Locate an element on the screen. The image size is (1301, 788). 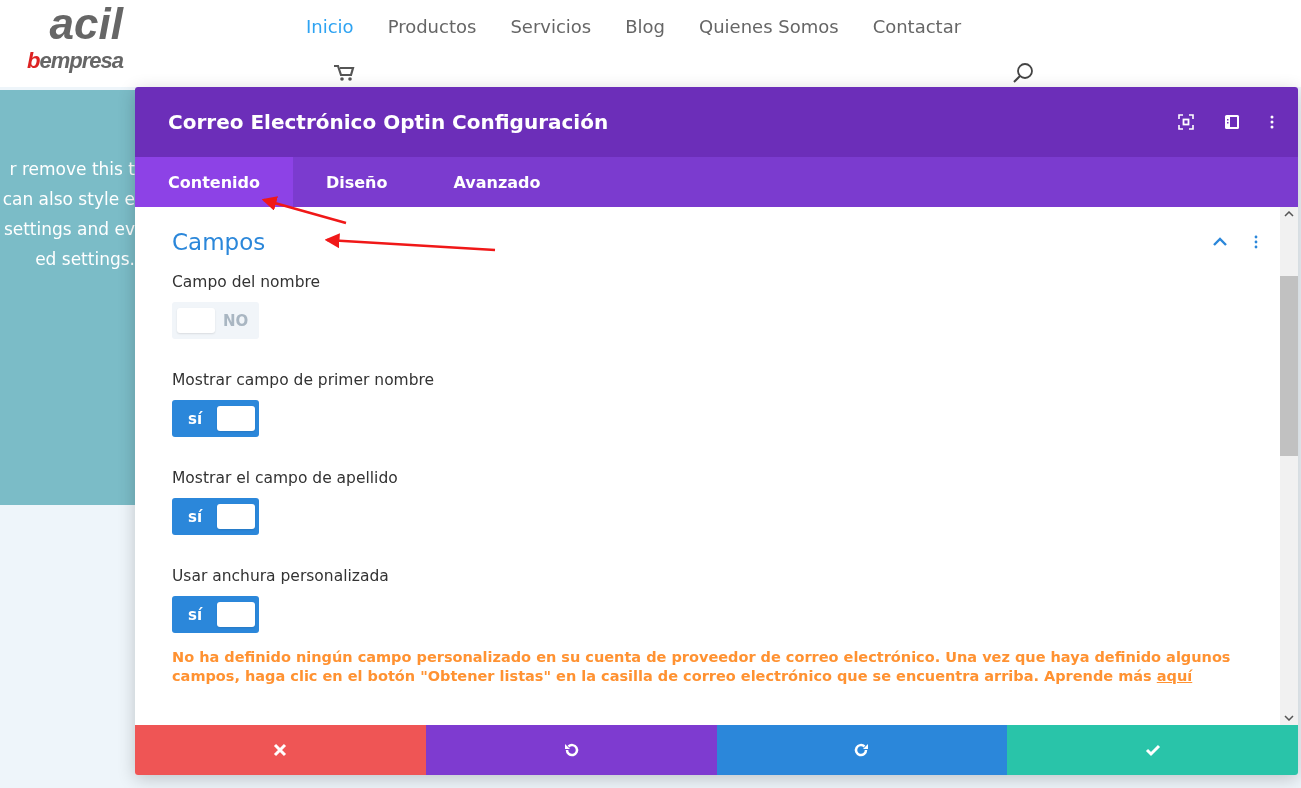
tab: Diseño is located at coordinates (356, 182).